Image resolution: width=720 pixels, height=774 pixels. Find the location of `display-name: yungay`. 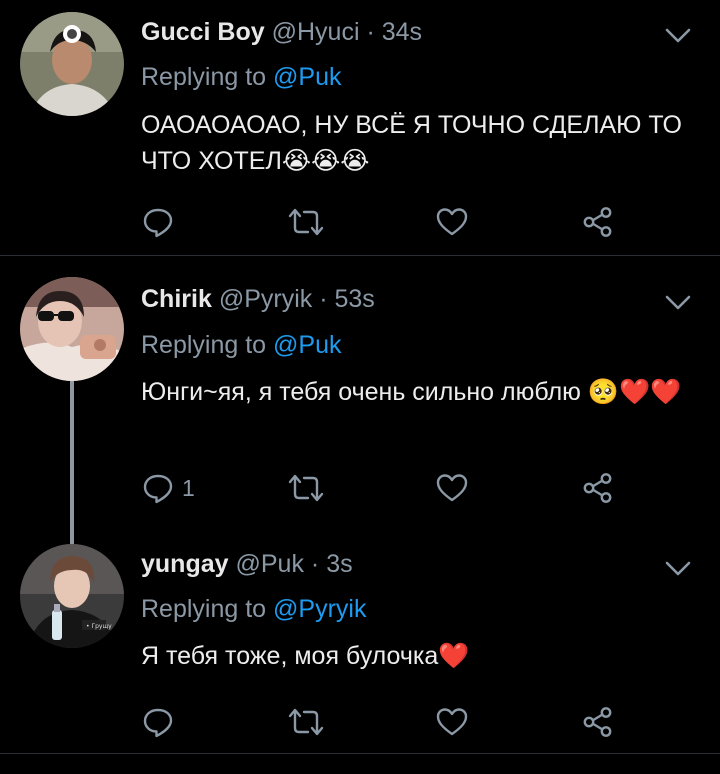

display-name: yungay is located at coordinates (185, 564).